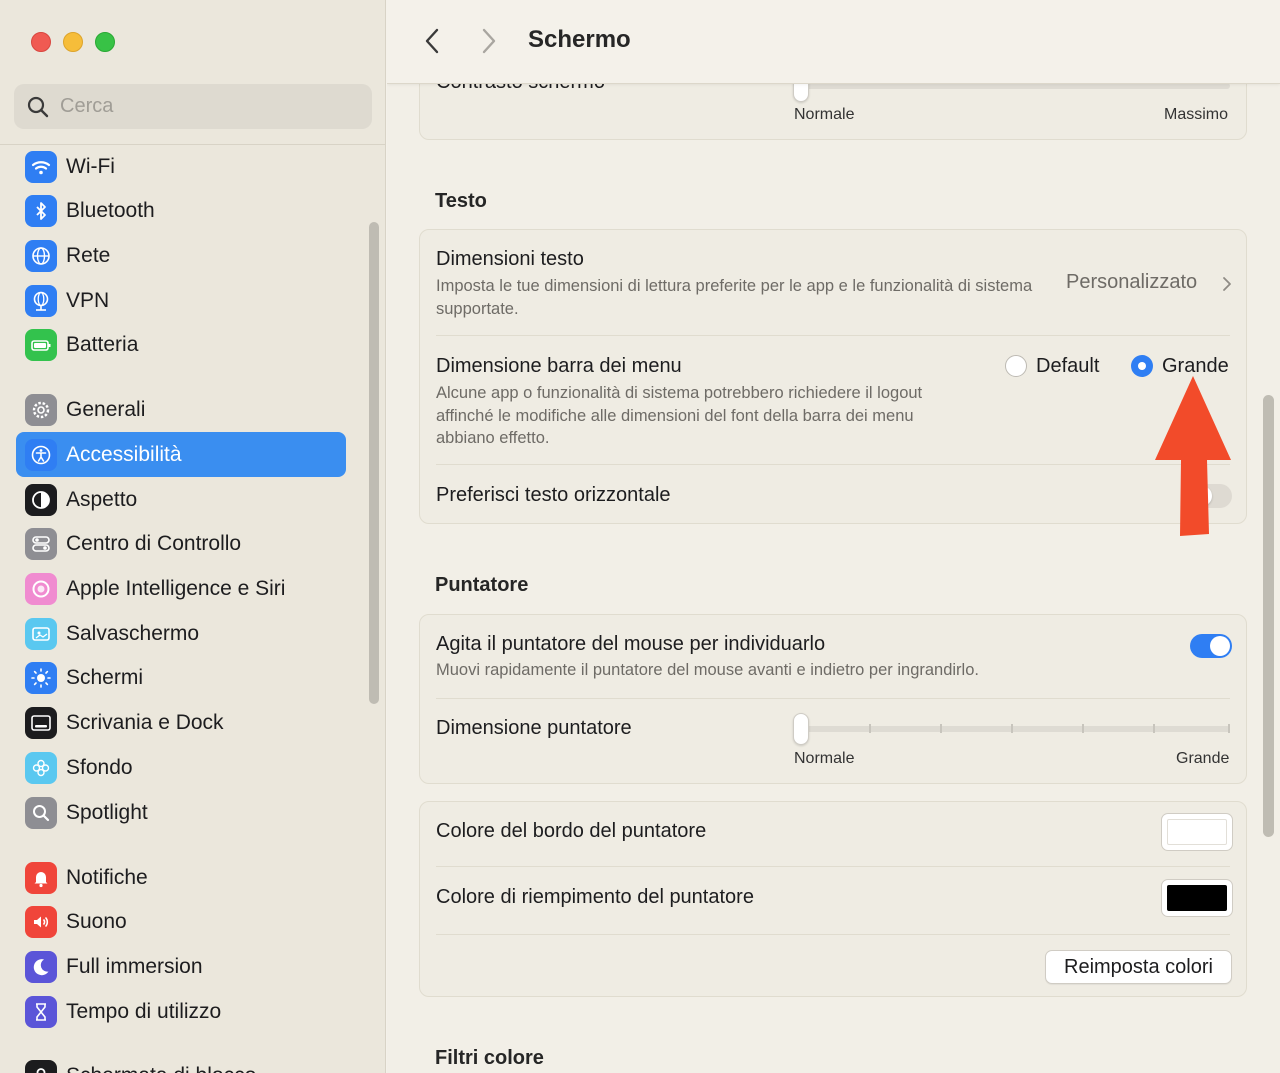 The image size is (1280, 1073). What do you see at coordinates (38, 106) in the screenshot?
I see `search-icon` at bounding box center [38, 106].